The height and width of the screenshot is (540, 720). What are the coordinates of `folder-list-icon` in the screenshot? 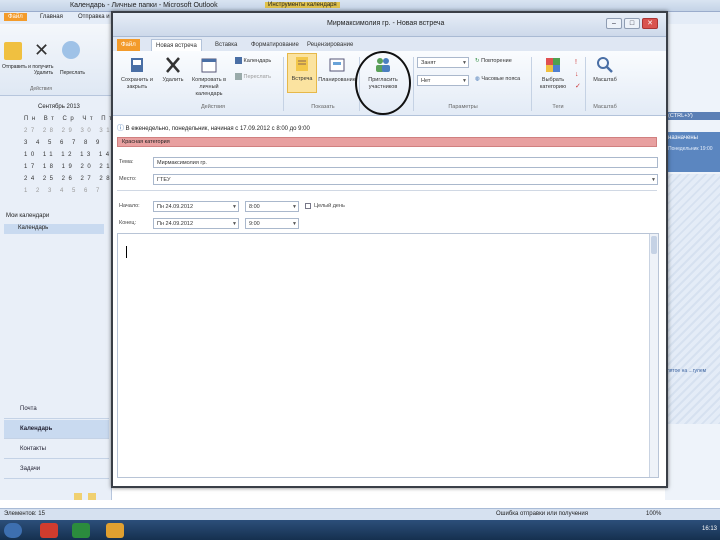 It's located at (92, 496).